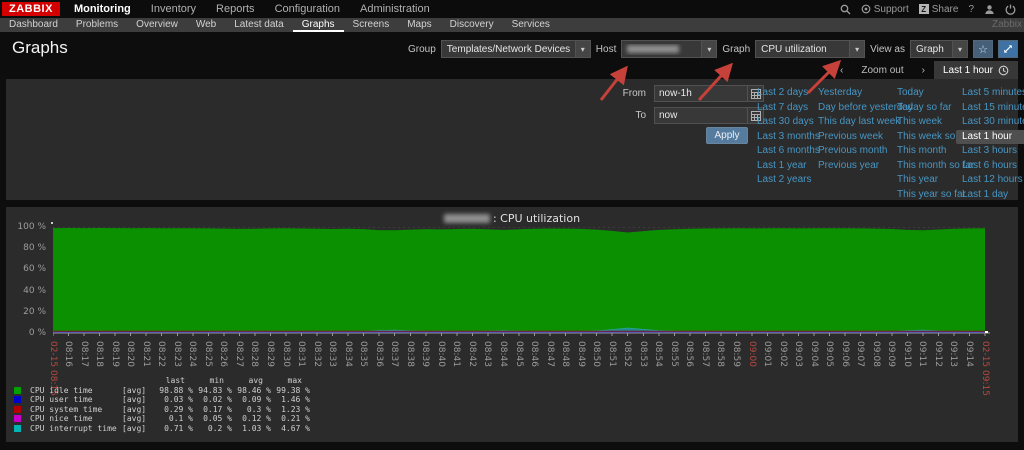  What do you see at coordinates (735, 354) in the screenshot?
I see `x-tick-label: 08:59` at bounding box center [735, 354].